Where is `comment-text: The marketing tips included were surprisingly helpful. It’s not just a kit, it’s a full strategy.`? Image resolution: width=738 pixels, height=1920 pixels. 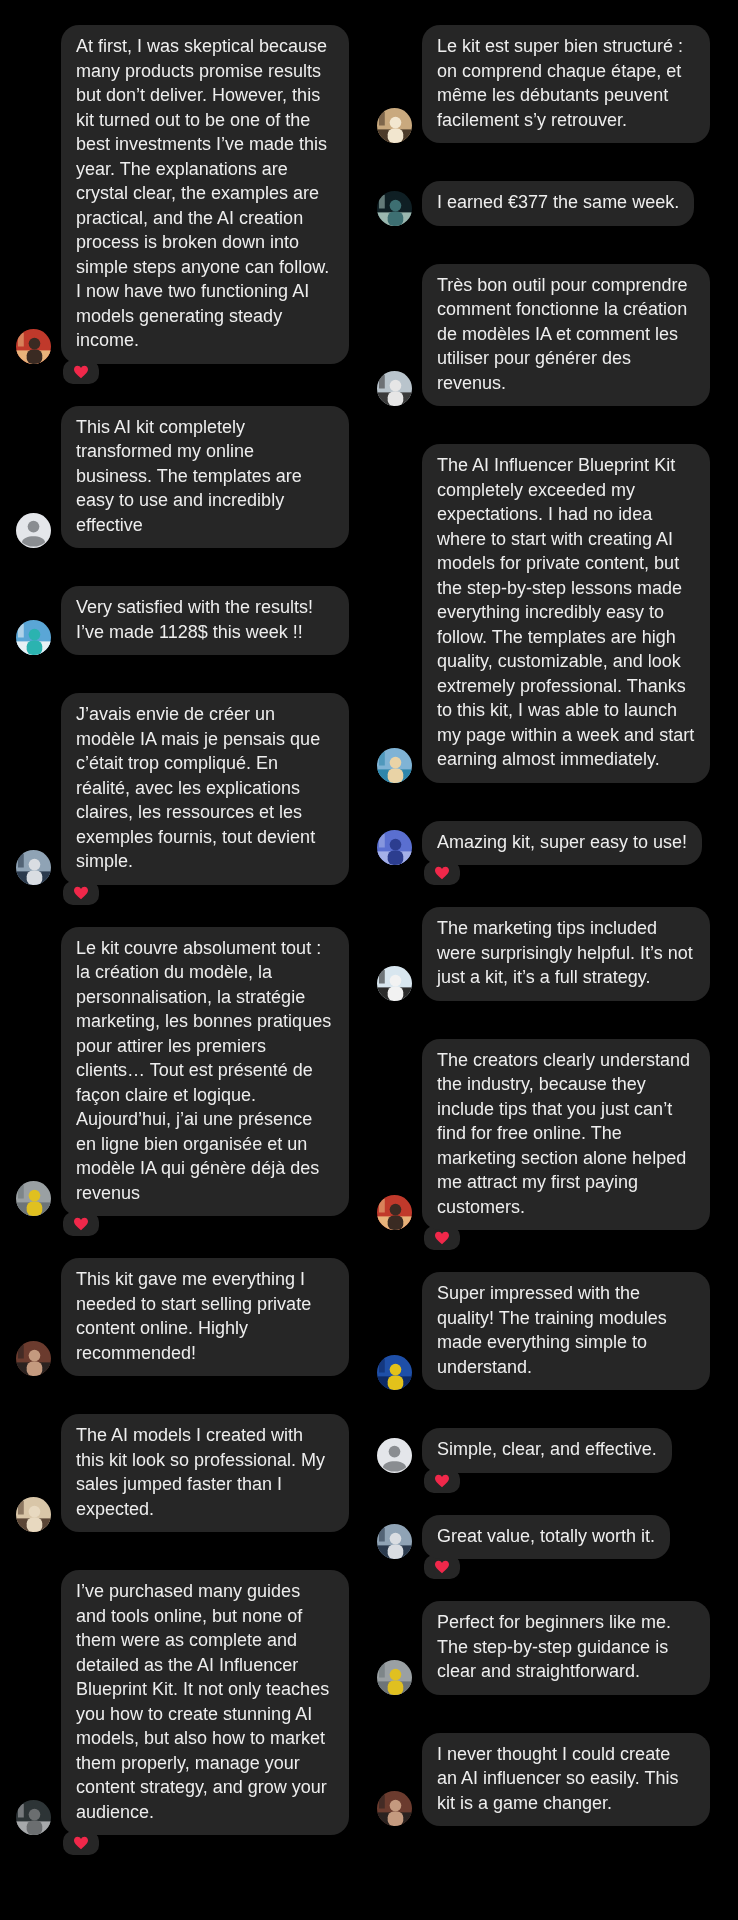
comment-text: The marketing tips included were surprisingly helpful. It’s not just a kit, it’s a full strategy. is located at coordinates (565, 953).